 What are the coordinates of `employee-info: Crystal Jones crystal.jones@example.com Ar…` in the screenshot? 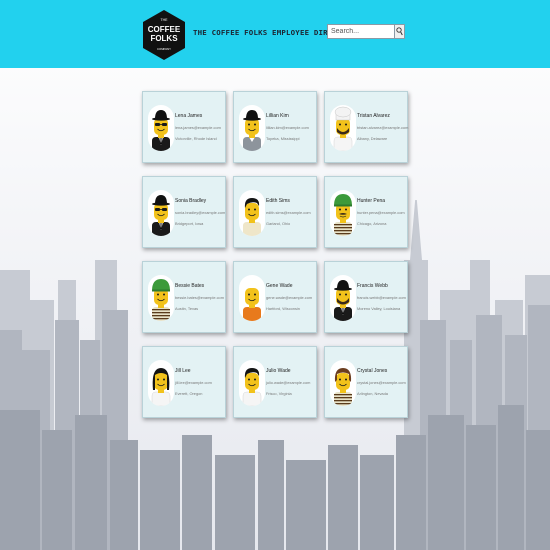 It's located at (381, 382).